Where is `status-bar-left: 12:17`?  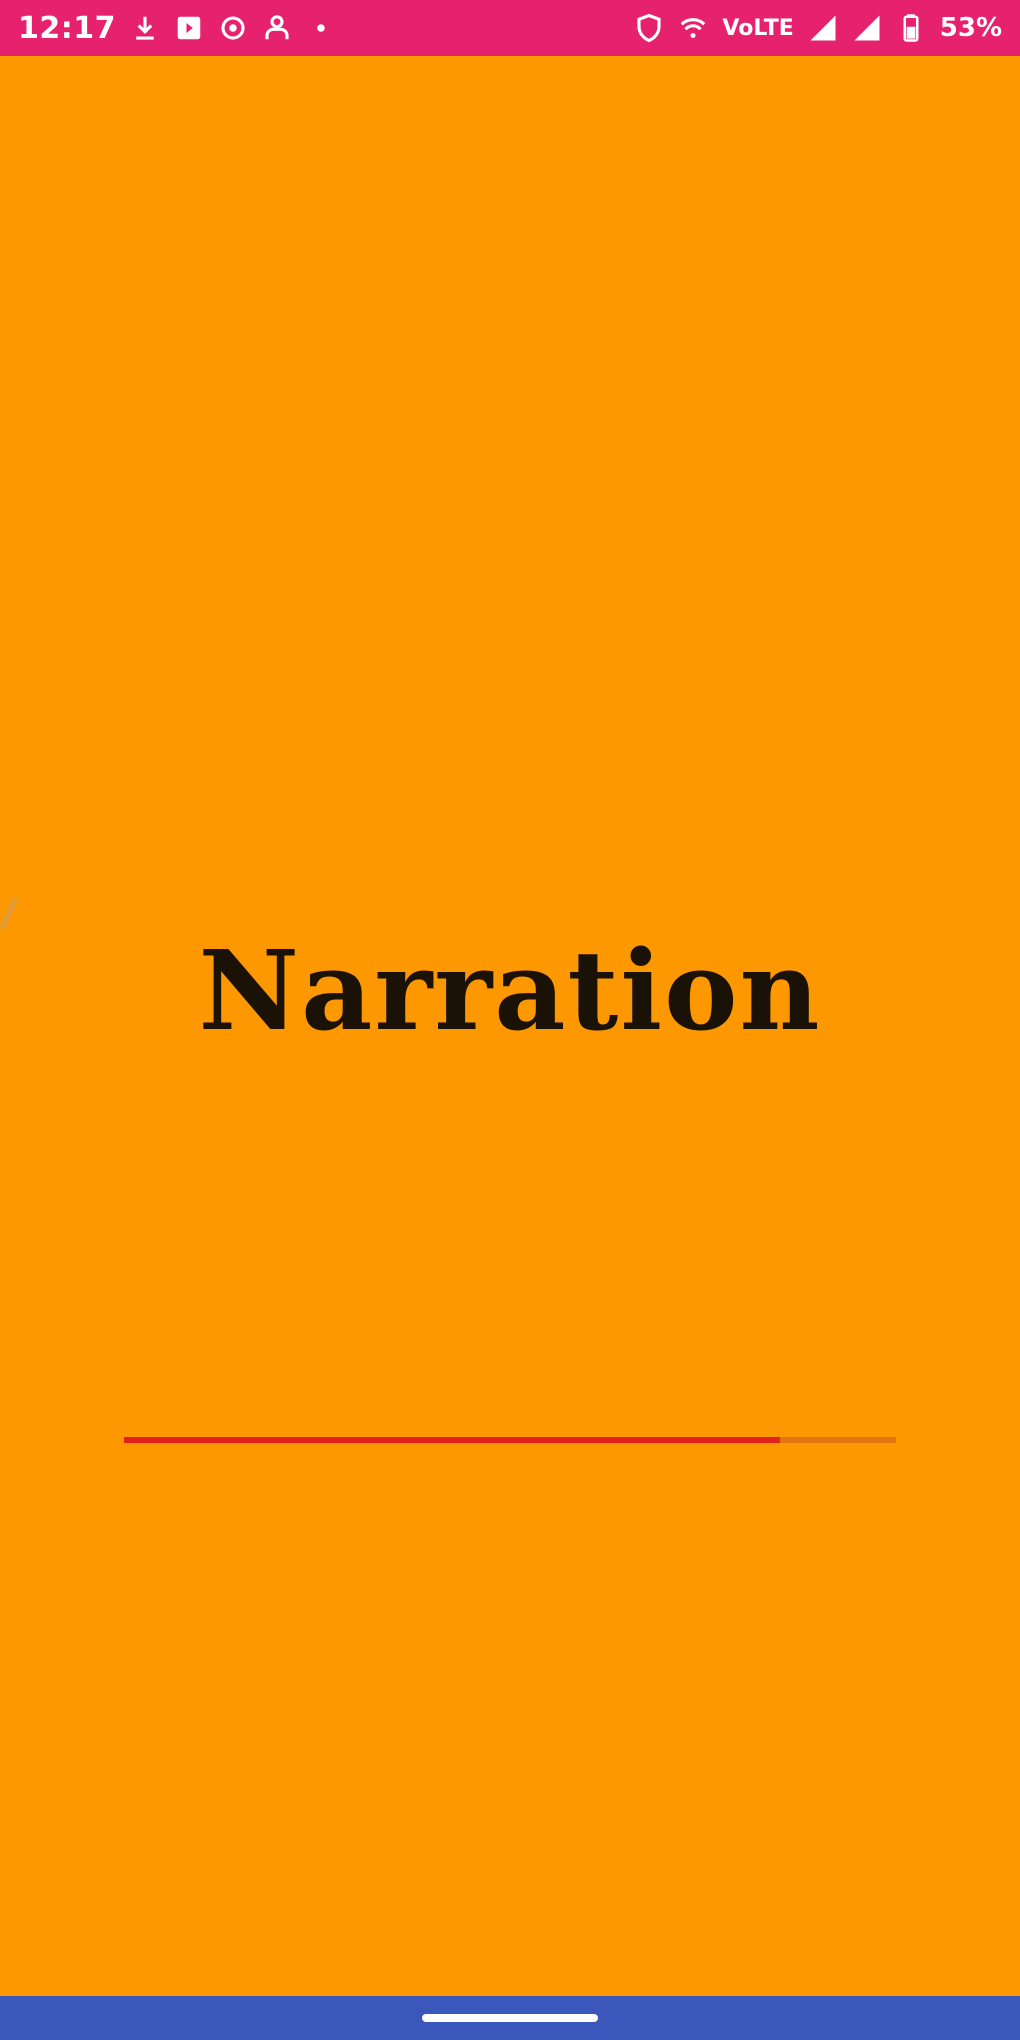 status-bar-left: 12:17 is located at coordinates (177, 28).